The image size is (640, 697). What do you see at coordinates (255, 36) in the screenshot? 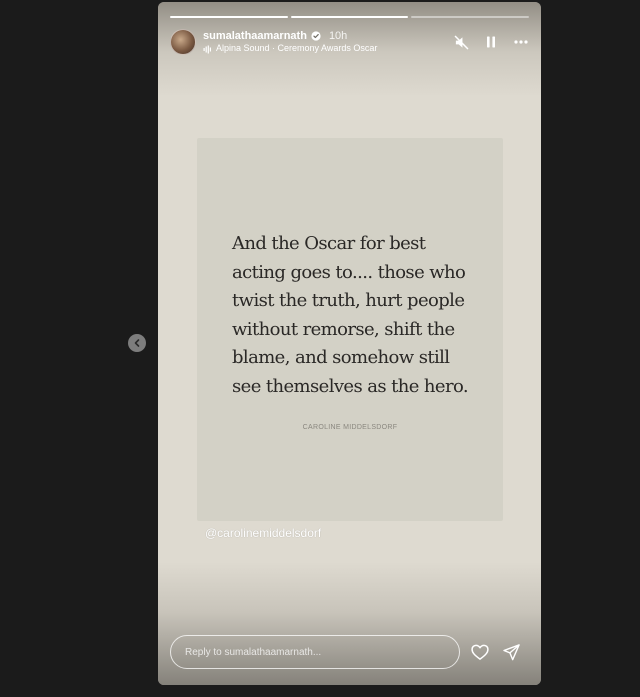
I see `username: sumalathaamarnath` at bounding box center [255, 36].